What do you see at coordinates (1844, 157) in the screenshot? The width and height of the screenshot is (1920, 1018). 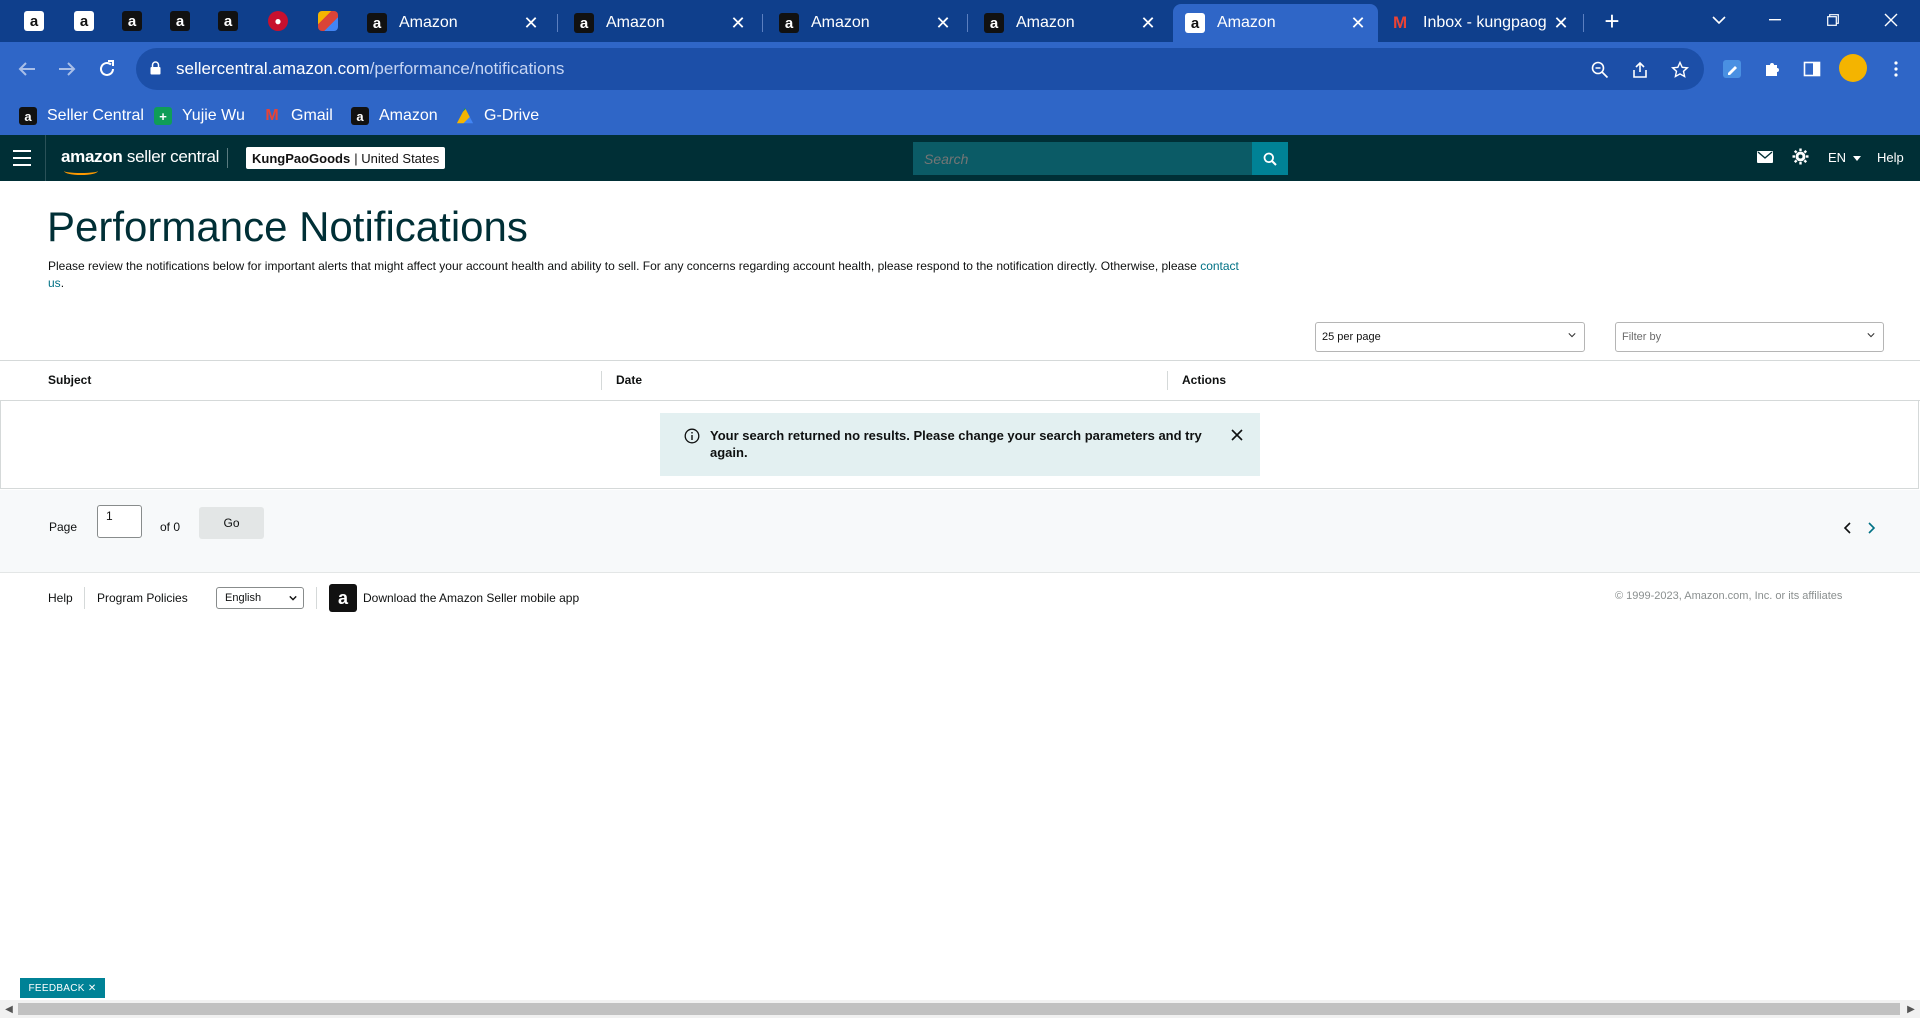 I see `language-selector: EN` at bounding box center [1844, 157].